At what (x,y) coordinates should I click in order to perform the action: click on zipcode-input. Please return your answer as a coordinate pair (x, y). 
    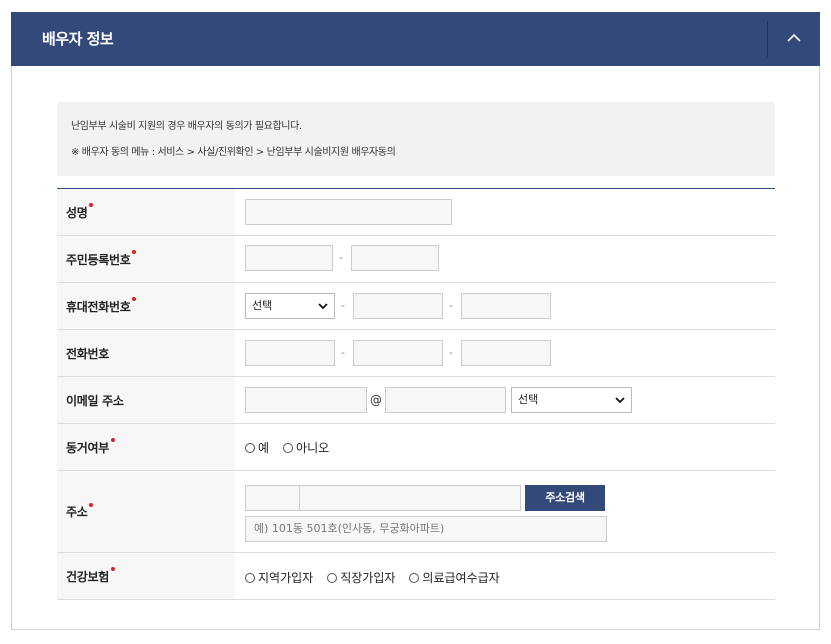
    Looking at the image, I should click on (273, 498).